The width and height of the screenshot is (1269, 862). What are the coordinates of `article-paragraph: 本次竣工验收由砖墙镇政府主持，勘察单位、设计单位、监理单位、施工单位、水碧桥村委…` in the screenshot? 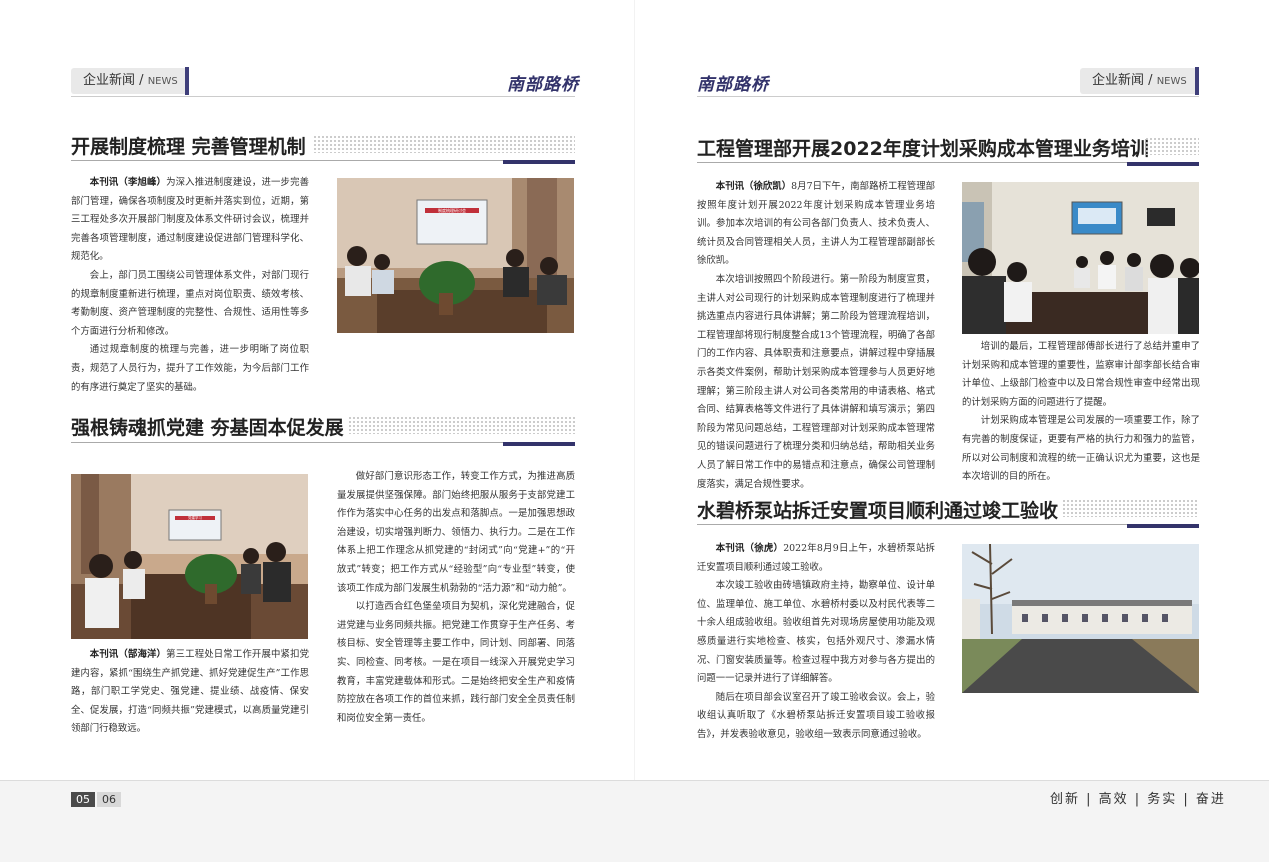 It's located at (816, 632).